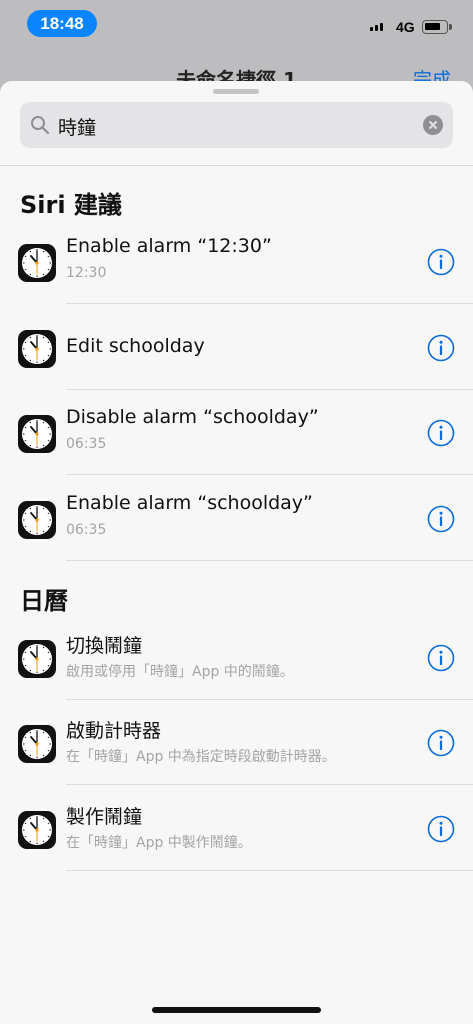  Describe the element at coordinates (40, 125) in the screenshot. I see `search-icon` at that location.